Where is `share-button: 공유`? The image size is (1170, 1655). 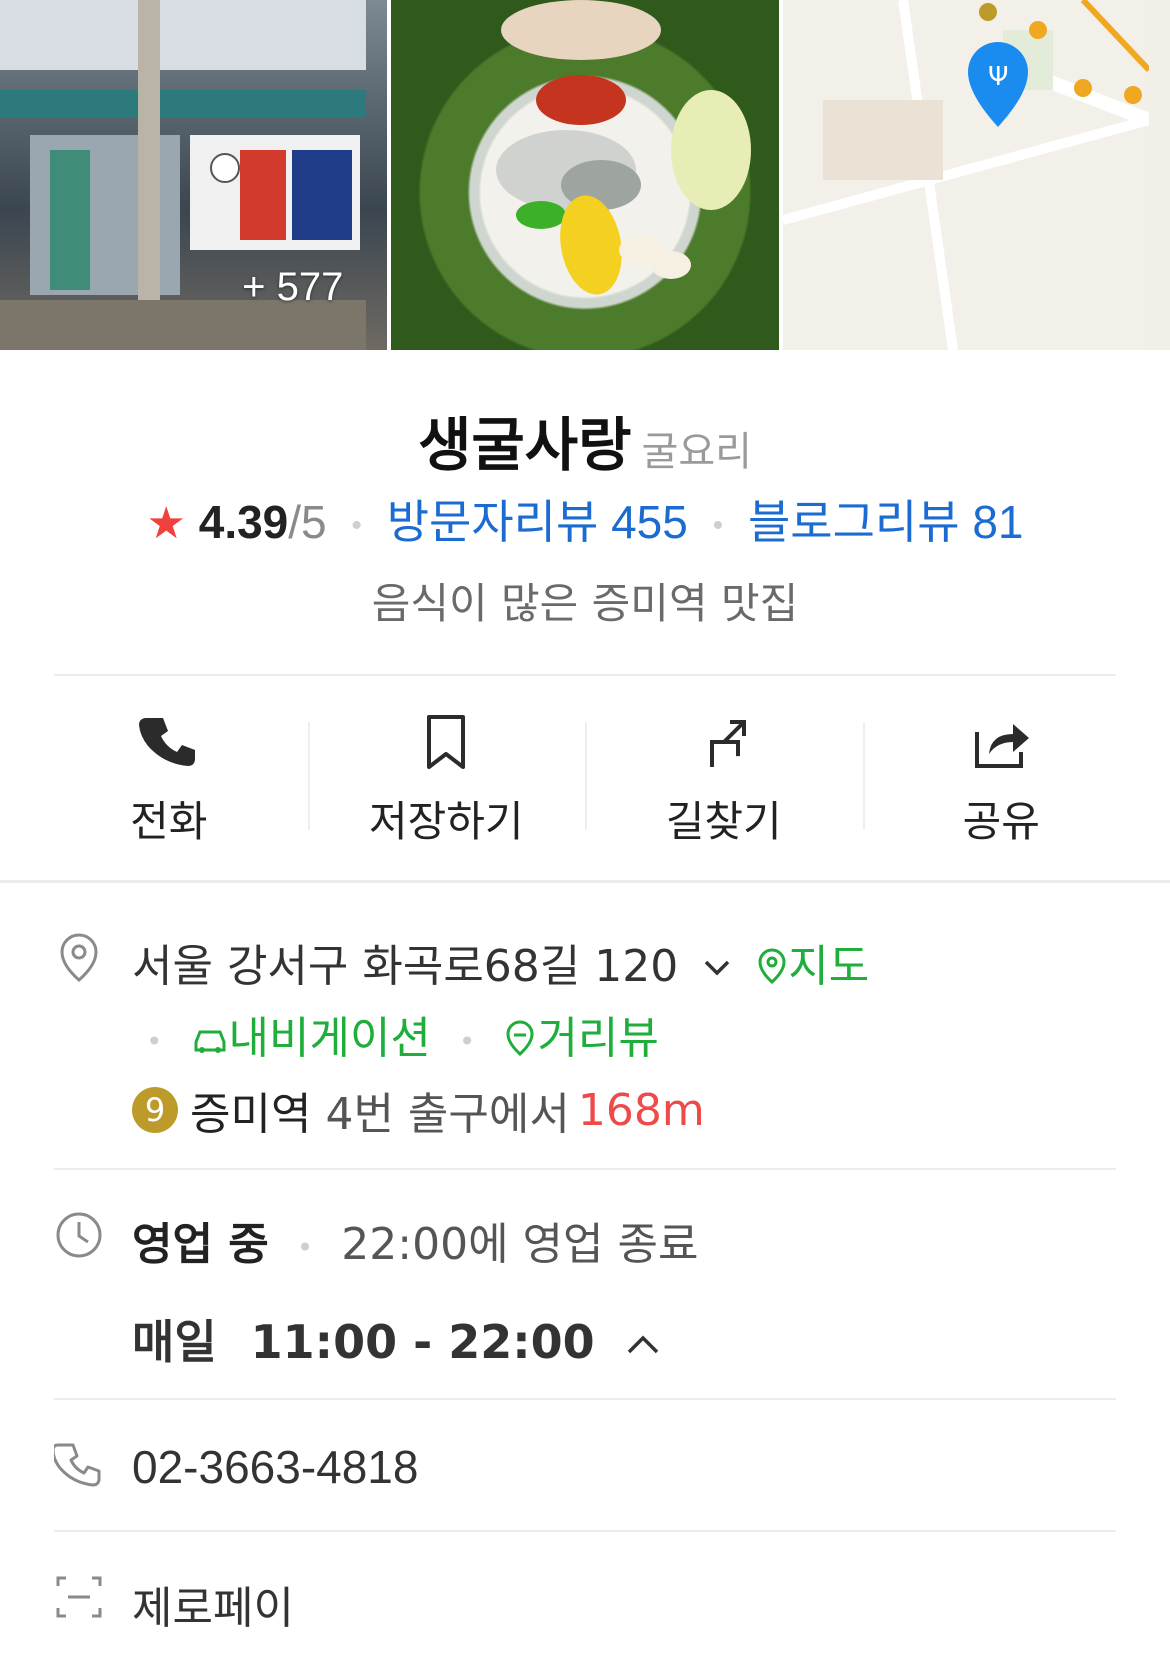 share-button: 공유 is located at coordinates (1001, 775).